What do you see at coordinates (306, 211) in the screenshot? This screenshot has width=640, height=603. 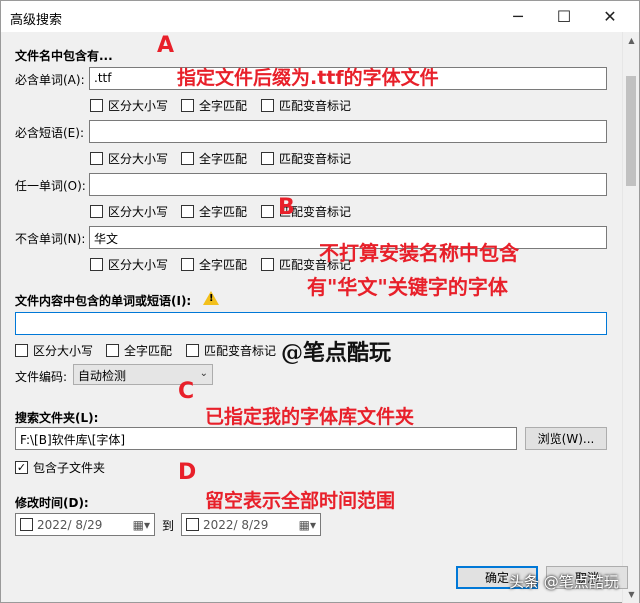 I see `any-word-diacritic-checkbox: 匹配变音标记` at bounding box center [306, 211].